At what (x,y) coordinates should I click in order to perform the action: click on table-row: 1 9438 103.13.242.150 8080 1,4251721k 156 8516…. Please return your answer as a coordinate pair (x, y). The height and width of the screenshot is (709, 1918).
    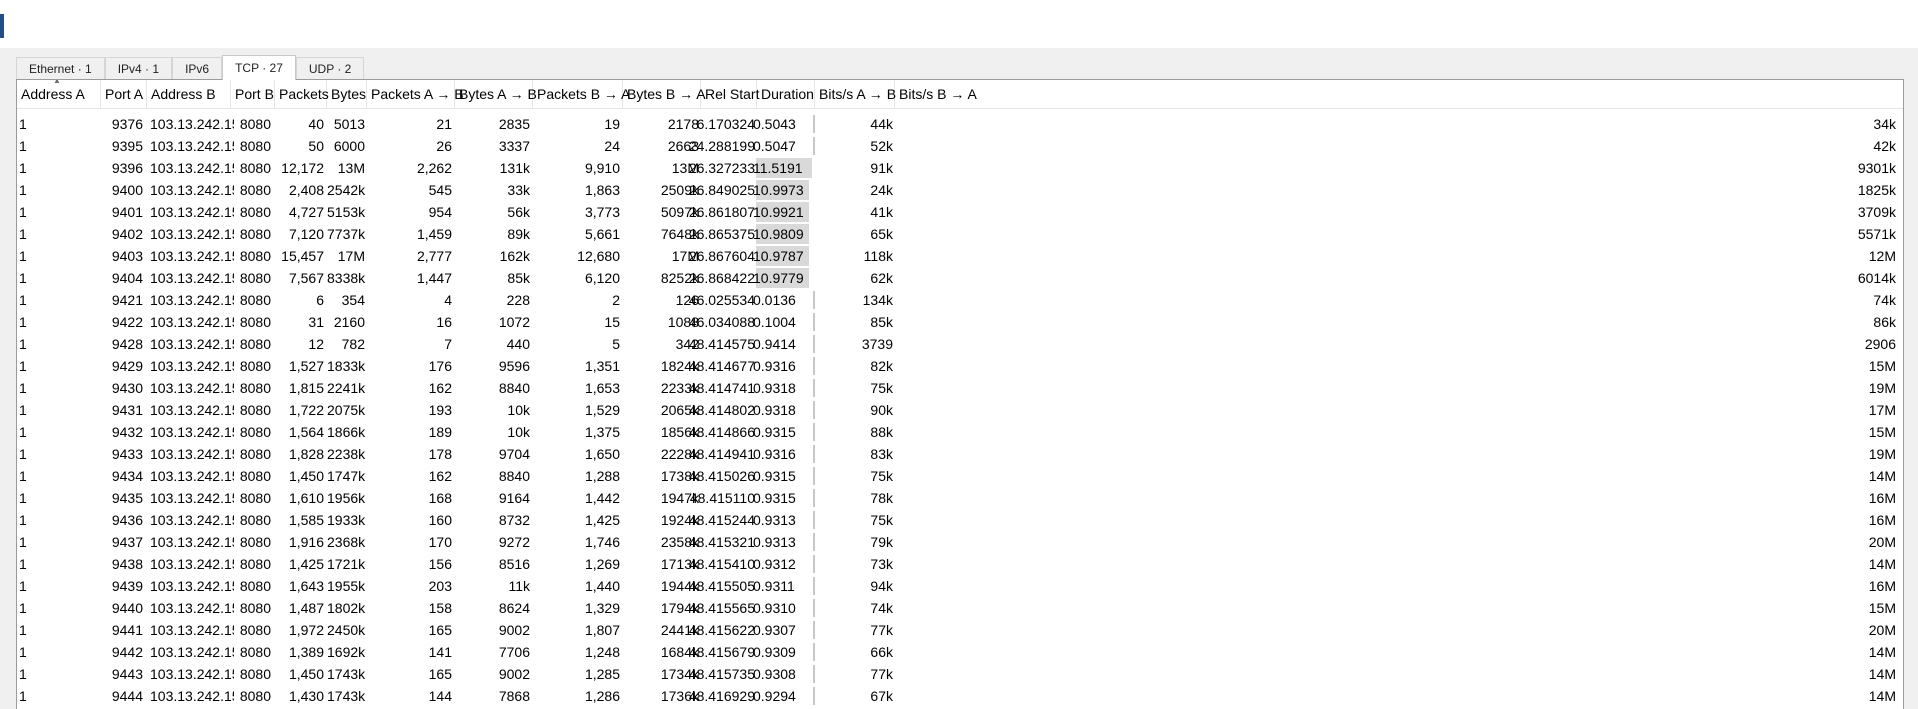
    Looking at the image, I should click on (960, 564).